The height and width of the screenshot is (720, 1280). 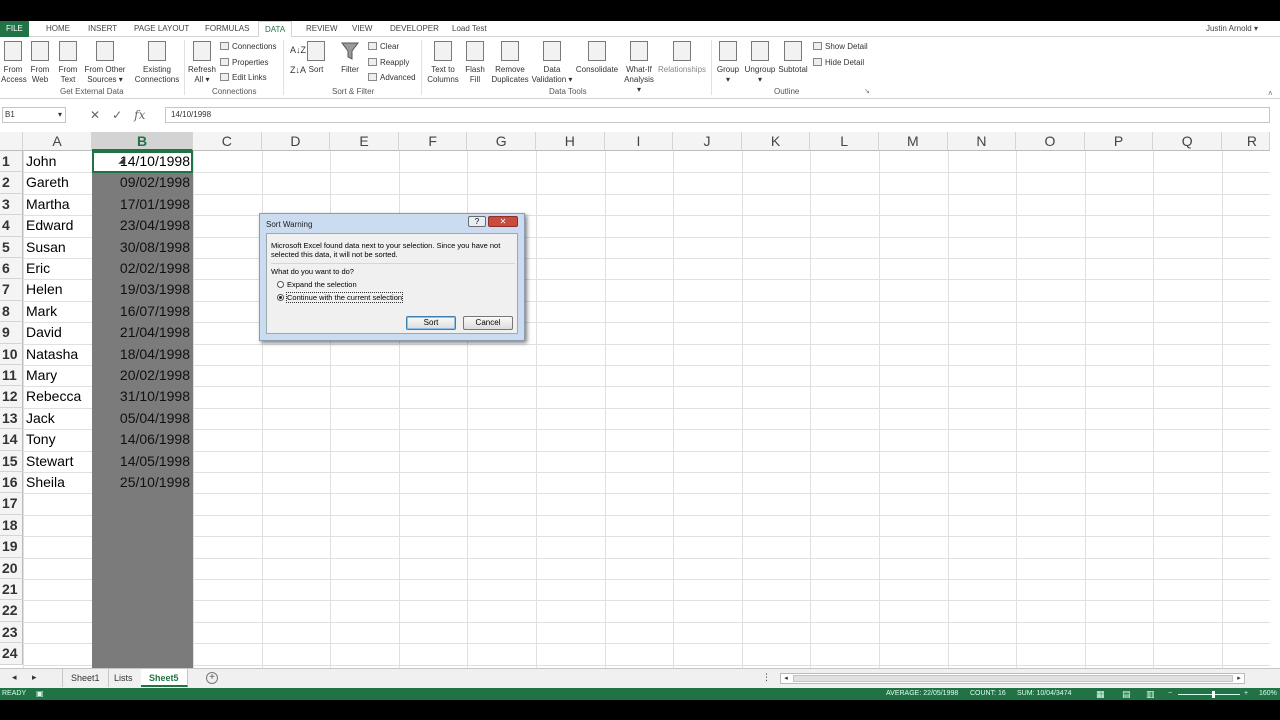 What do you see at coordinates (844, 141) in the screenshot?
I see `column-header: L` at bounding box center [844, 141].